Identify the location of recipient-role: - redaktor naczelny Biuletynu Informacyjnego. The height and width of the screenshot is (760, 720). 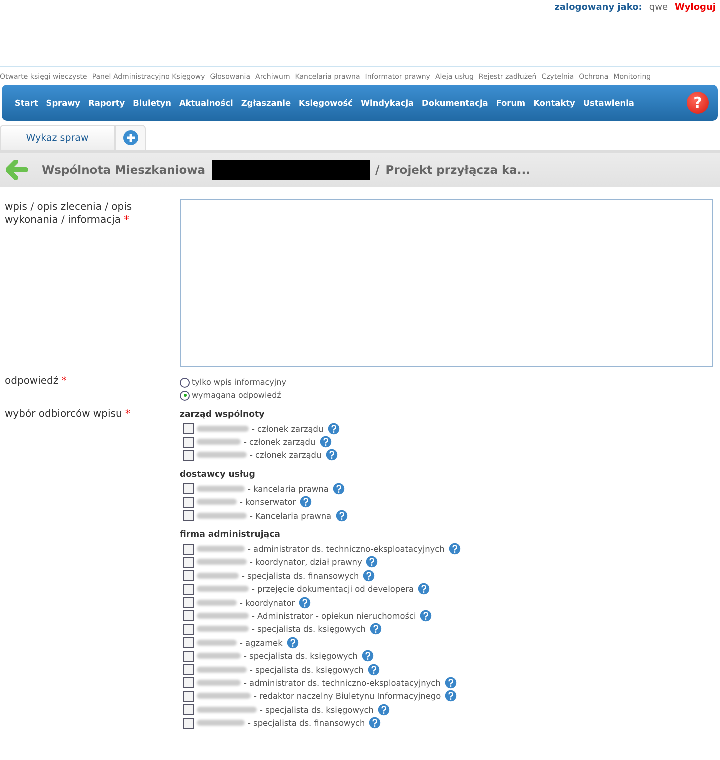
(348, 696).